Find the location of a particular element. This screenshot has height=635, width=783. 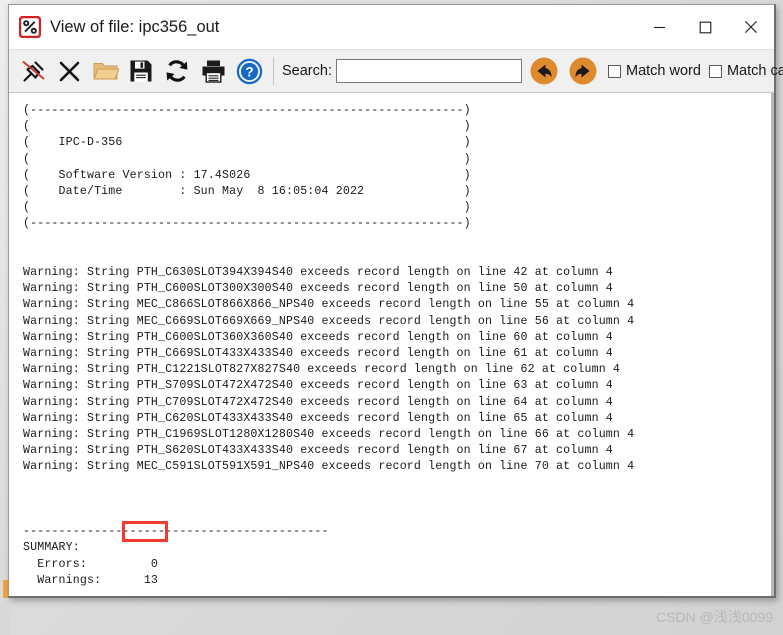

help-icon: ? is located at coordinates (249, 71).